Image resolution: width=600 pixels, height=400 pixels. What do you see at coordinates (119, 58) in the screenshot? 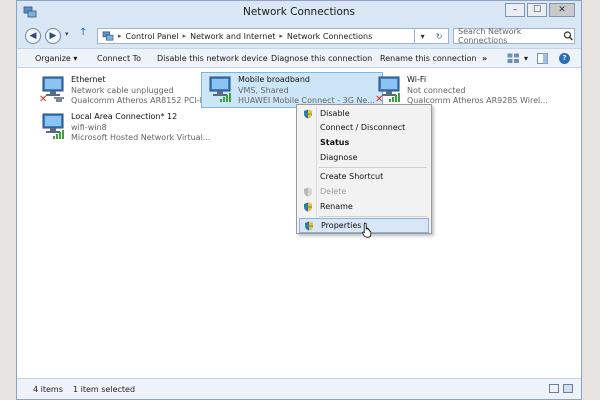
I see `connect-to-button: Connect To` at bounding box center [119, 58].